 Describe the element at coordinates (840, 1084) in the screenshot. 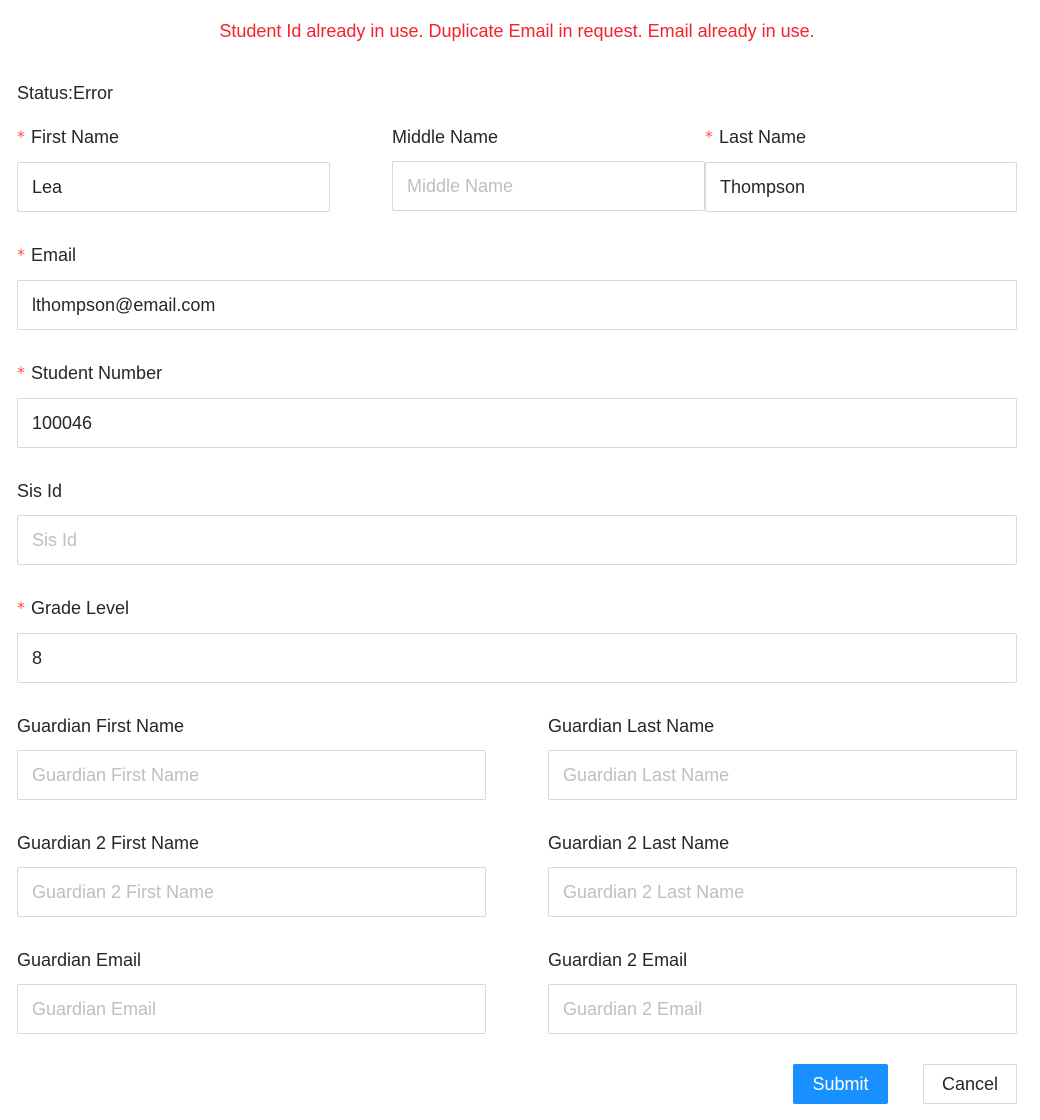

I see `submit-button: Submit` at that location.